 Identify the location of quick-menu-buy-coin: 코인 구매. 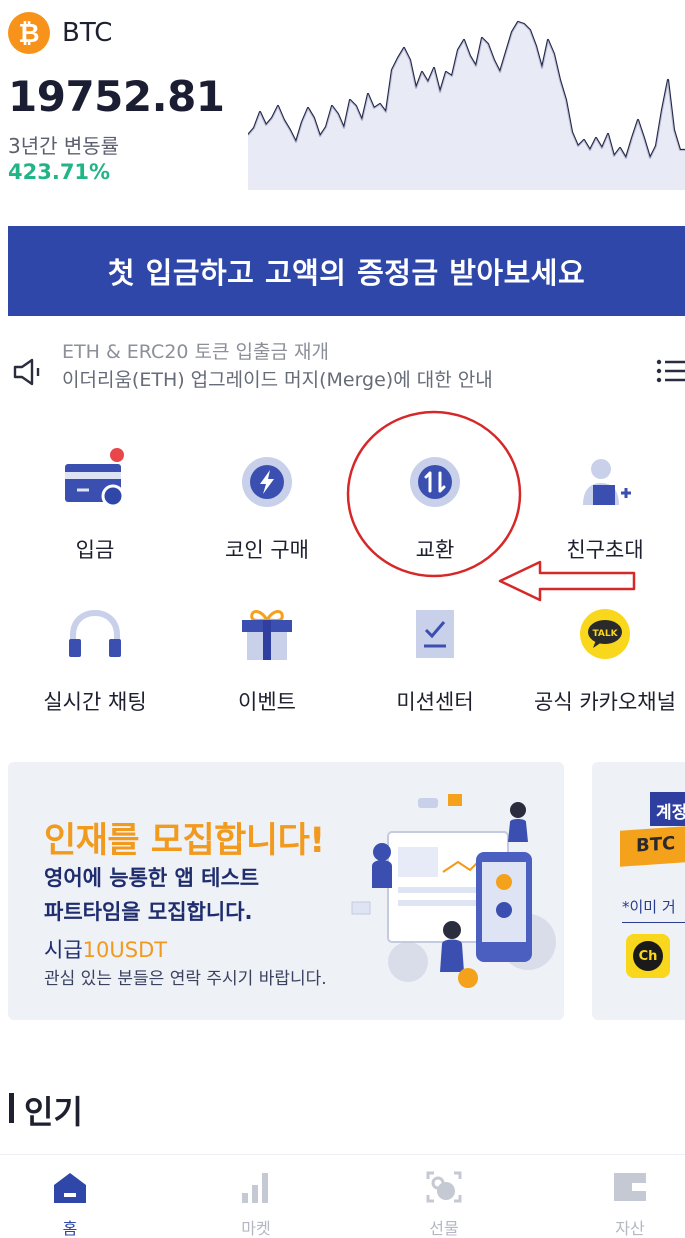
(267, 508).